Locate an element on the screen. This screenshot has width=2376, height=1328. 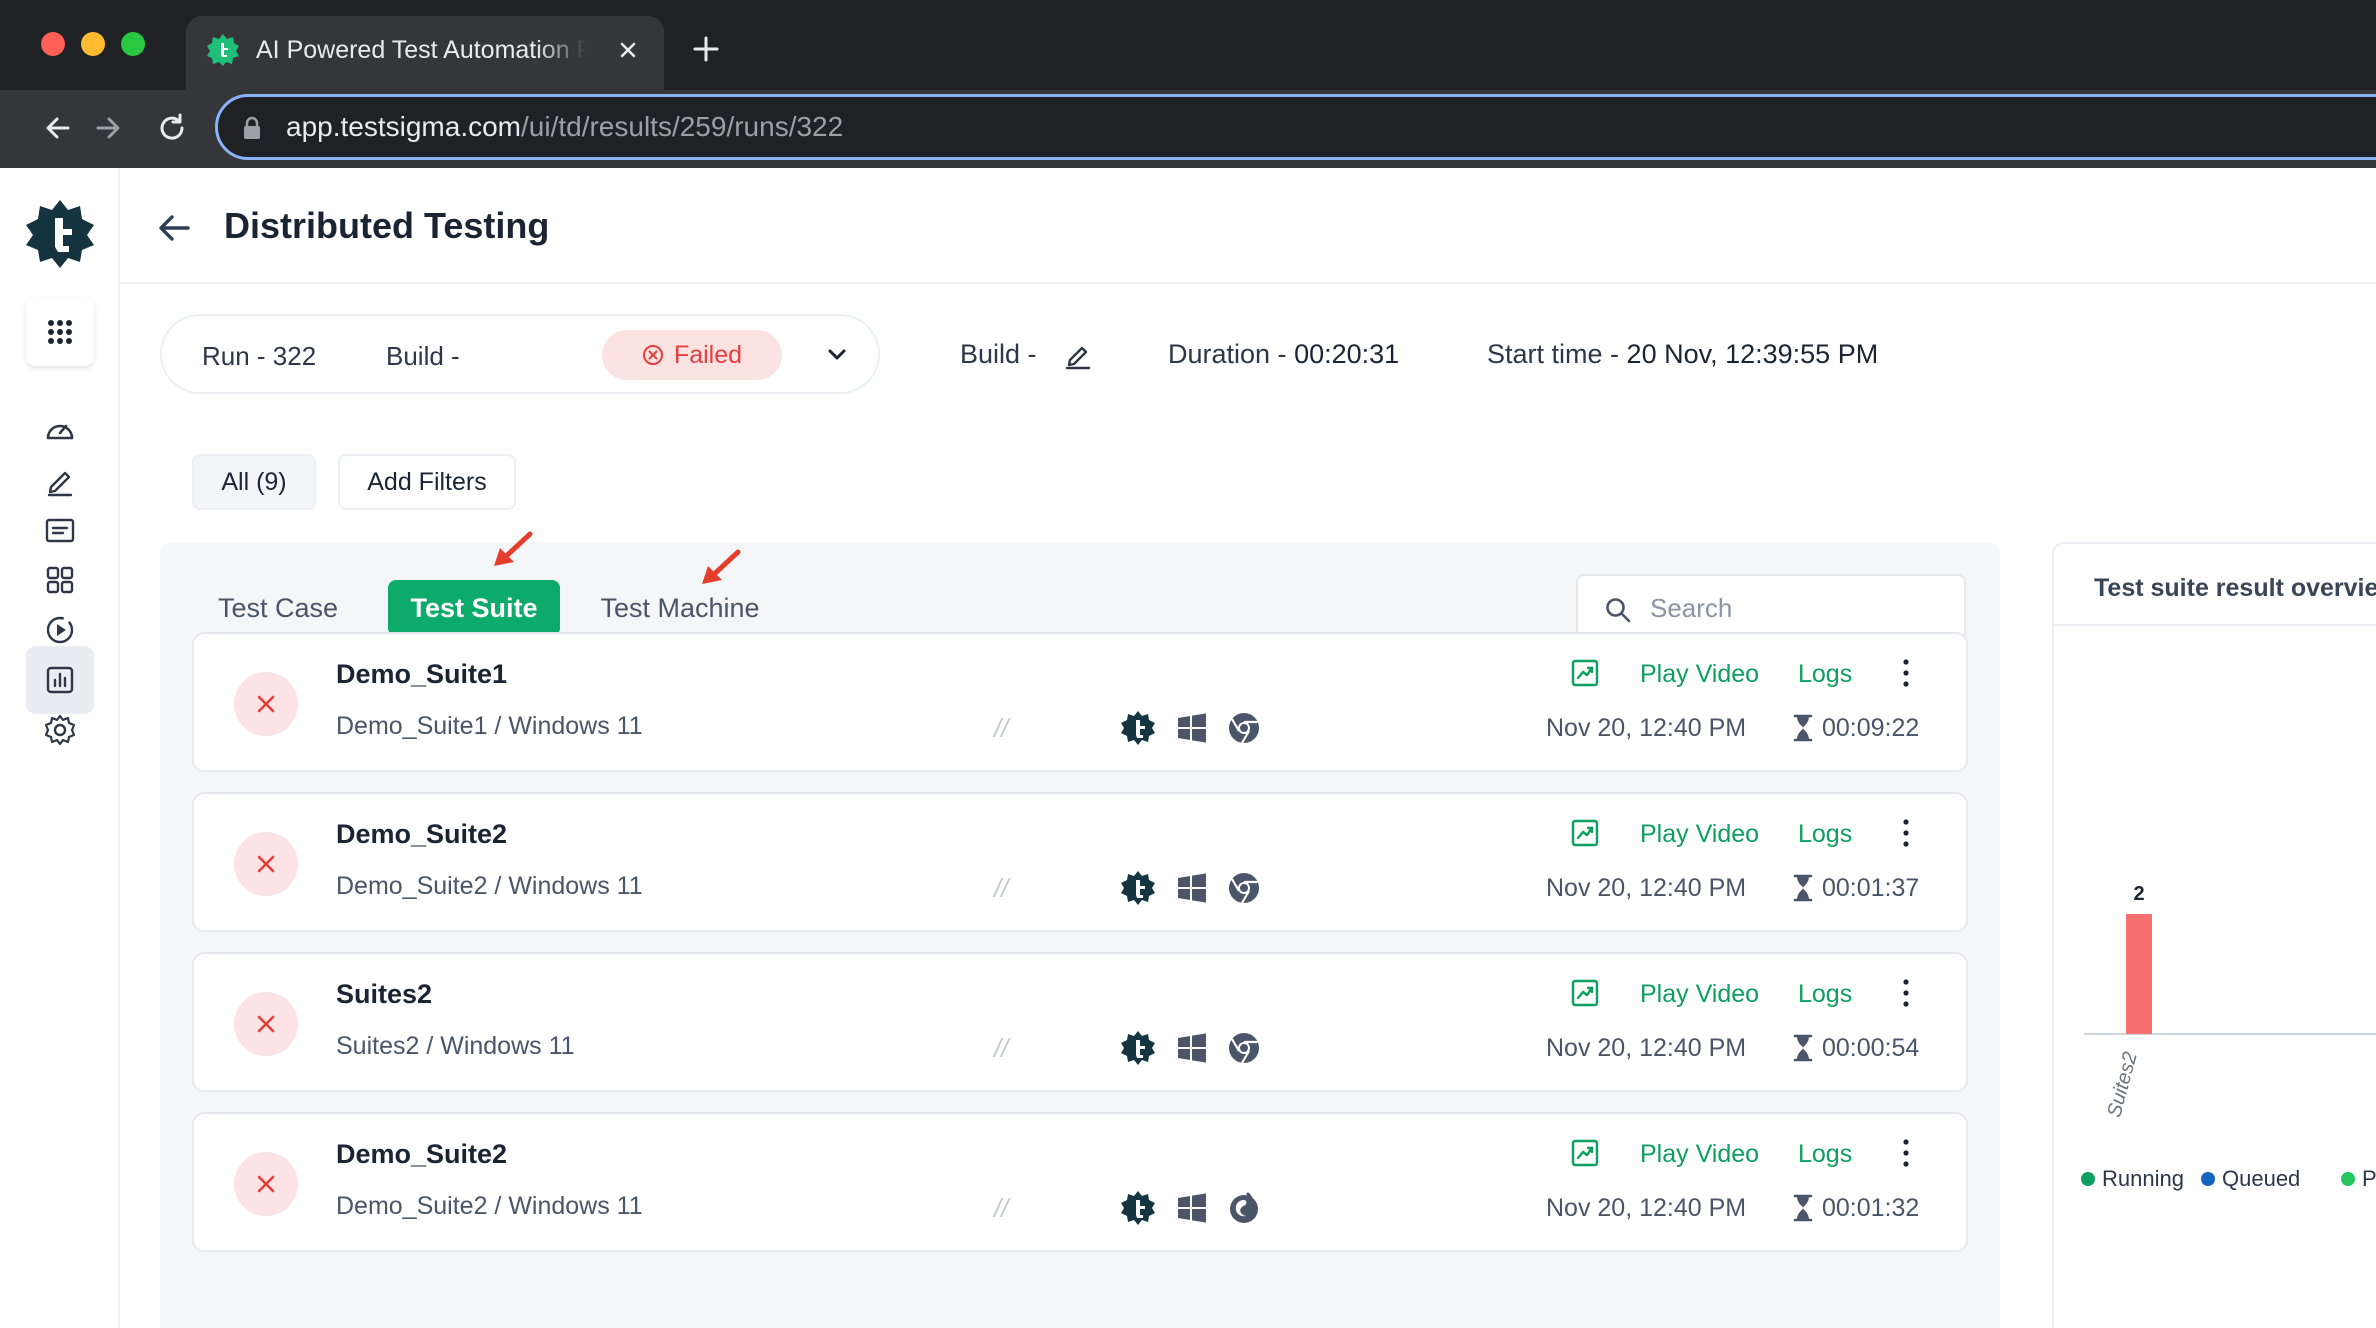
build-label: Build - is located at coordinates (998, 354).